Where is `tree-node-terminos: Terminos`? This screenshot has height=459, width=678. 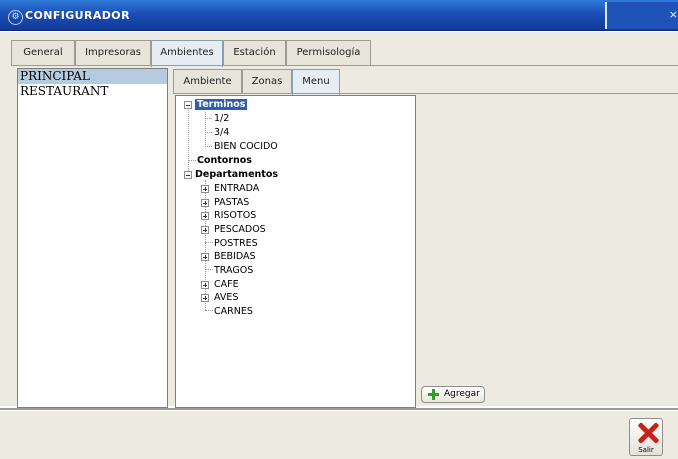
tree-node-terminos: Terminos is located at coordinates (221, 104).